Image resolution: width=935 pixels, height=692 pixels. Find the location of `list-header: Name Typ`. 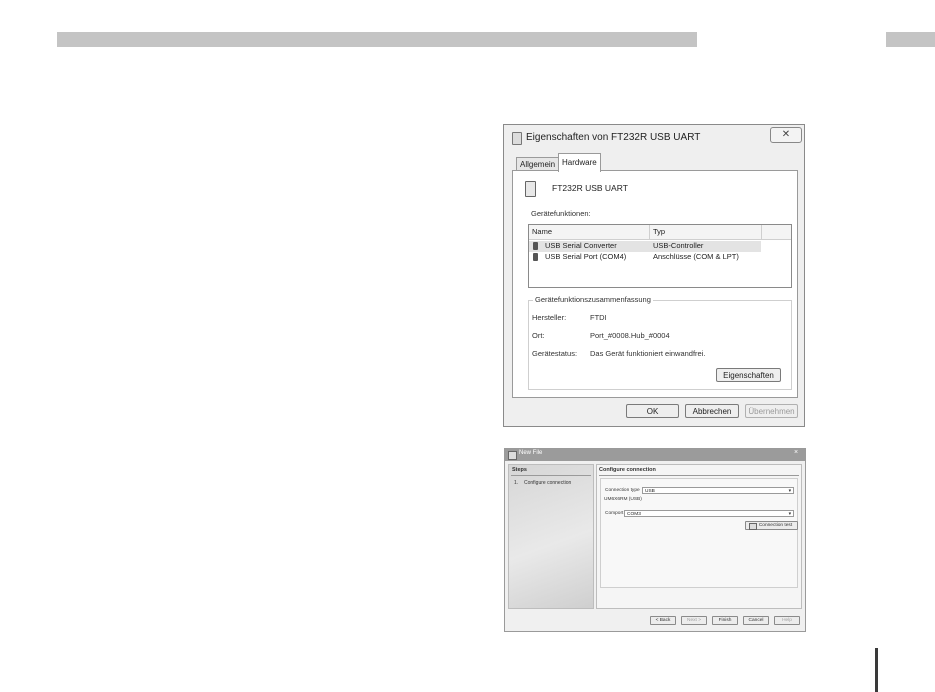

list-header: Name Typ is located at coordinates (660, 232).